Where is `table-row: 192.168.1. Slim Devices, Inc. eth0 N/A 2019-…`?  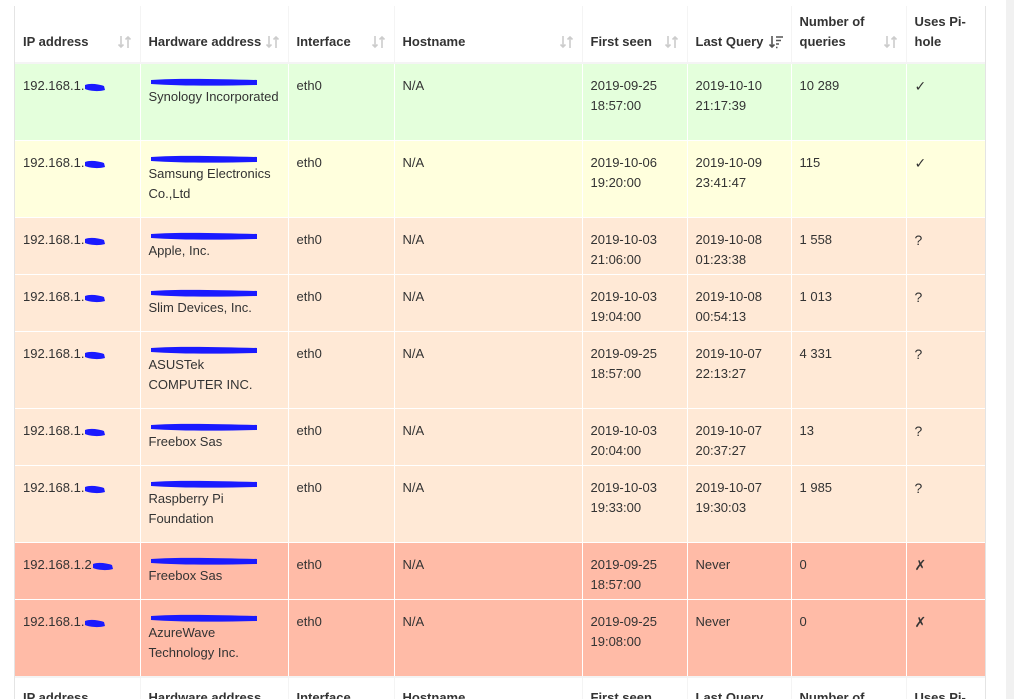
table-row: 192.168.1. Slim Devices, Inc. eth0 N/A 2019-… is located at coordinates (500, 303).